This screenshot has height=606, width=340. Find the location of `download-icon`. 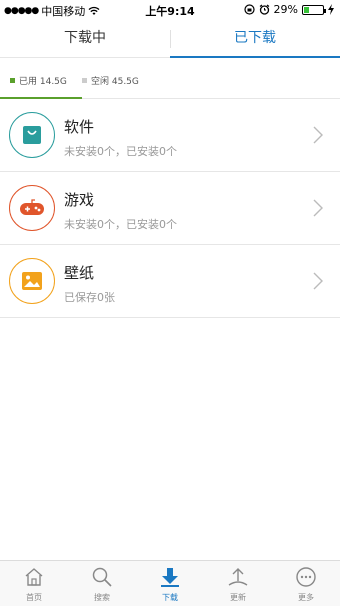

download-icon is located at coordinates (170, 577).